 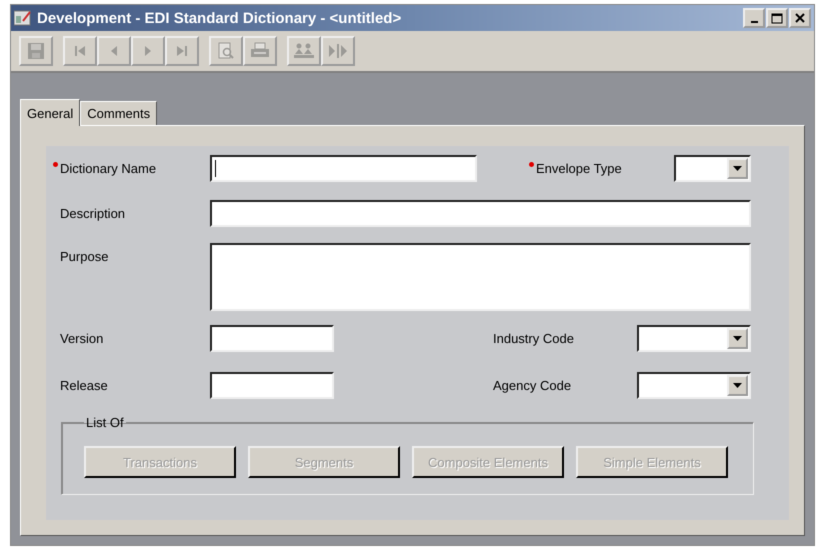 What do you see at coordinates (23, 18) in the screenshot?
I see `app-icon` at bounding box center [23, 18].